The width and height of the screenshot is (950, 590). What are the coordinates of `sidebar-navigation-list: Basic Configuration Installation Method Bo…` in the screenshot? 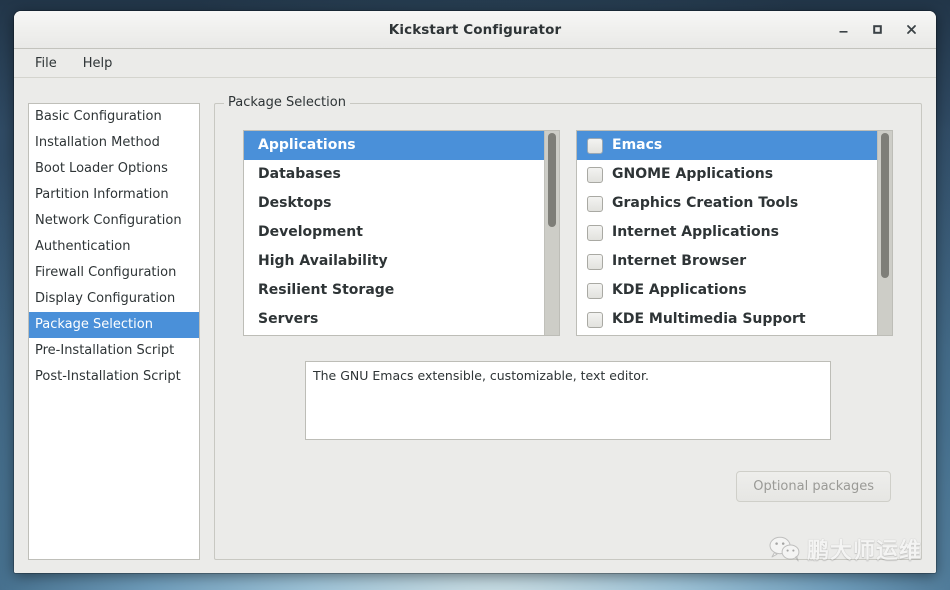 It's located at (114, 331).